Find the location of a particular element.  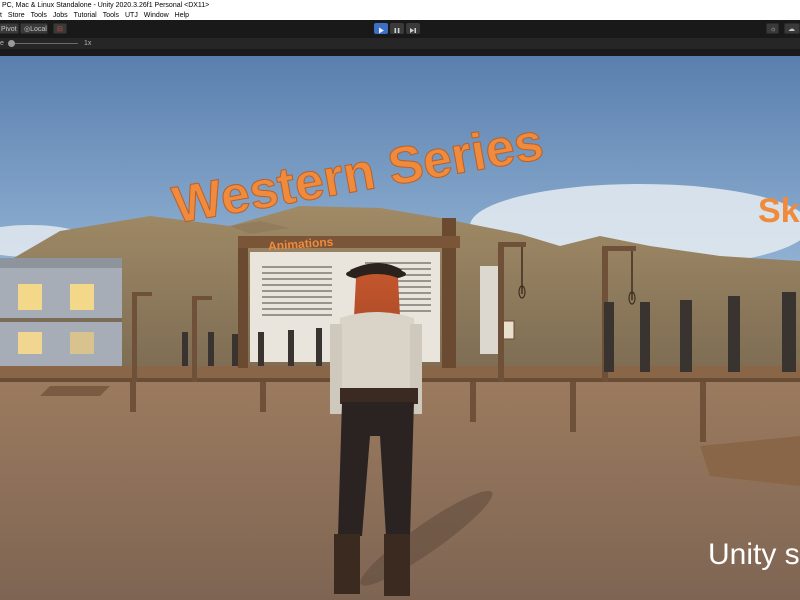

menu-item-window: Window is located at coordinates (156, 15).